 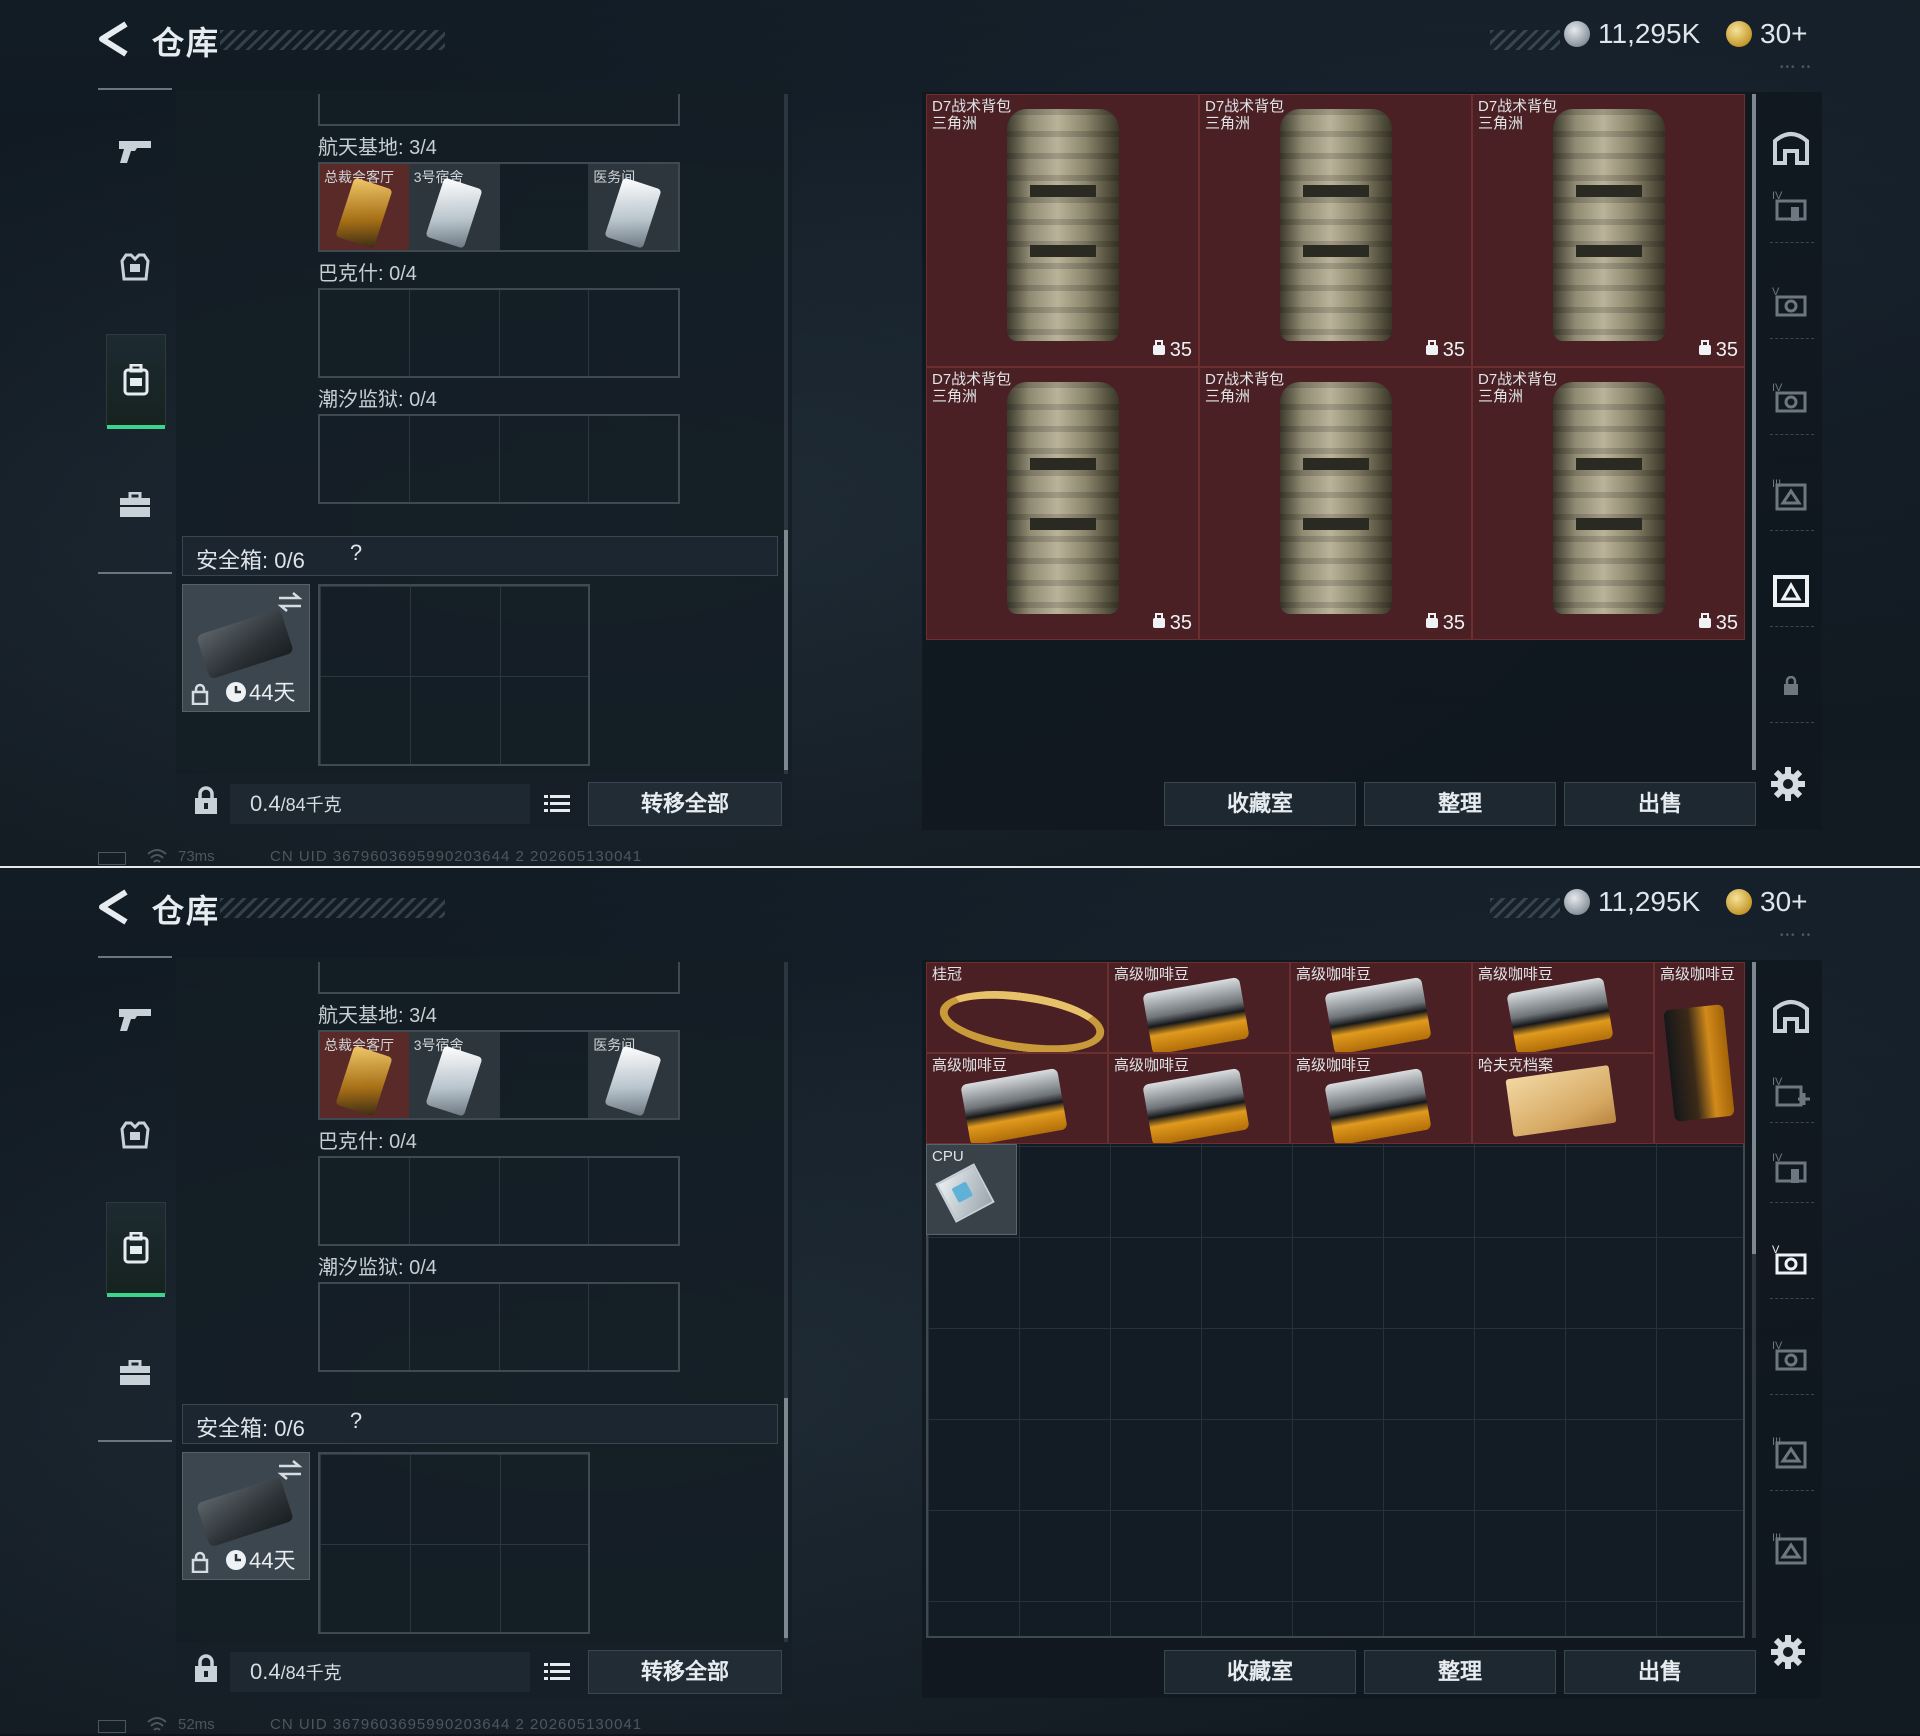 I want to click on section-label-tidal-prison: 潮汐监狱: 0/4, so click(x=377, y=1268).